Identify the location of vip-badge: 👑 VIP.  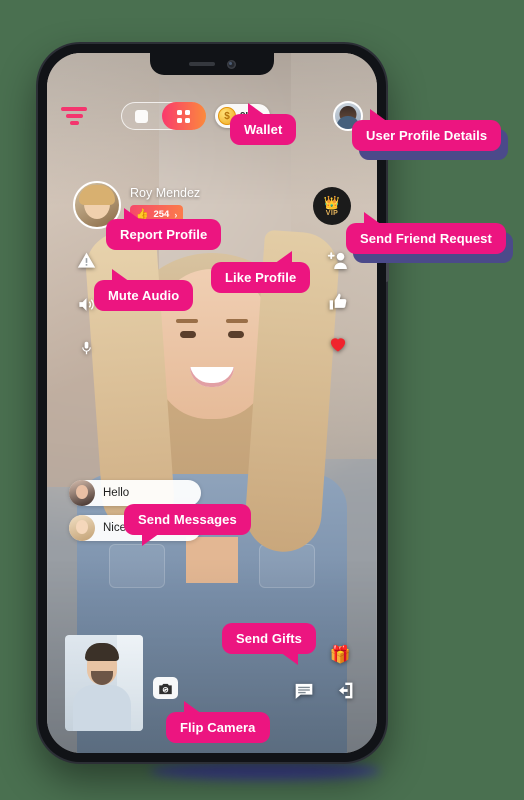
(332, 206).